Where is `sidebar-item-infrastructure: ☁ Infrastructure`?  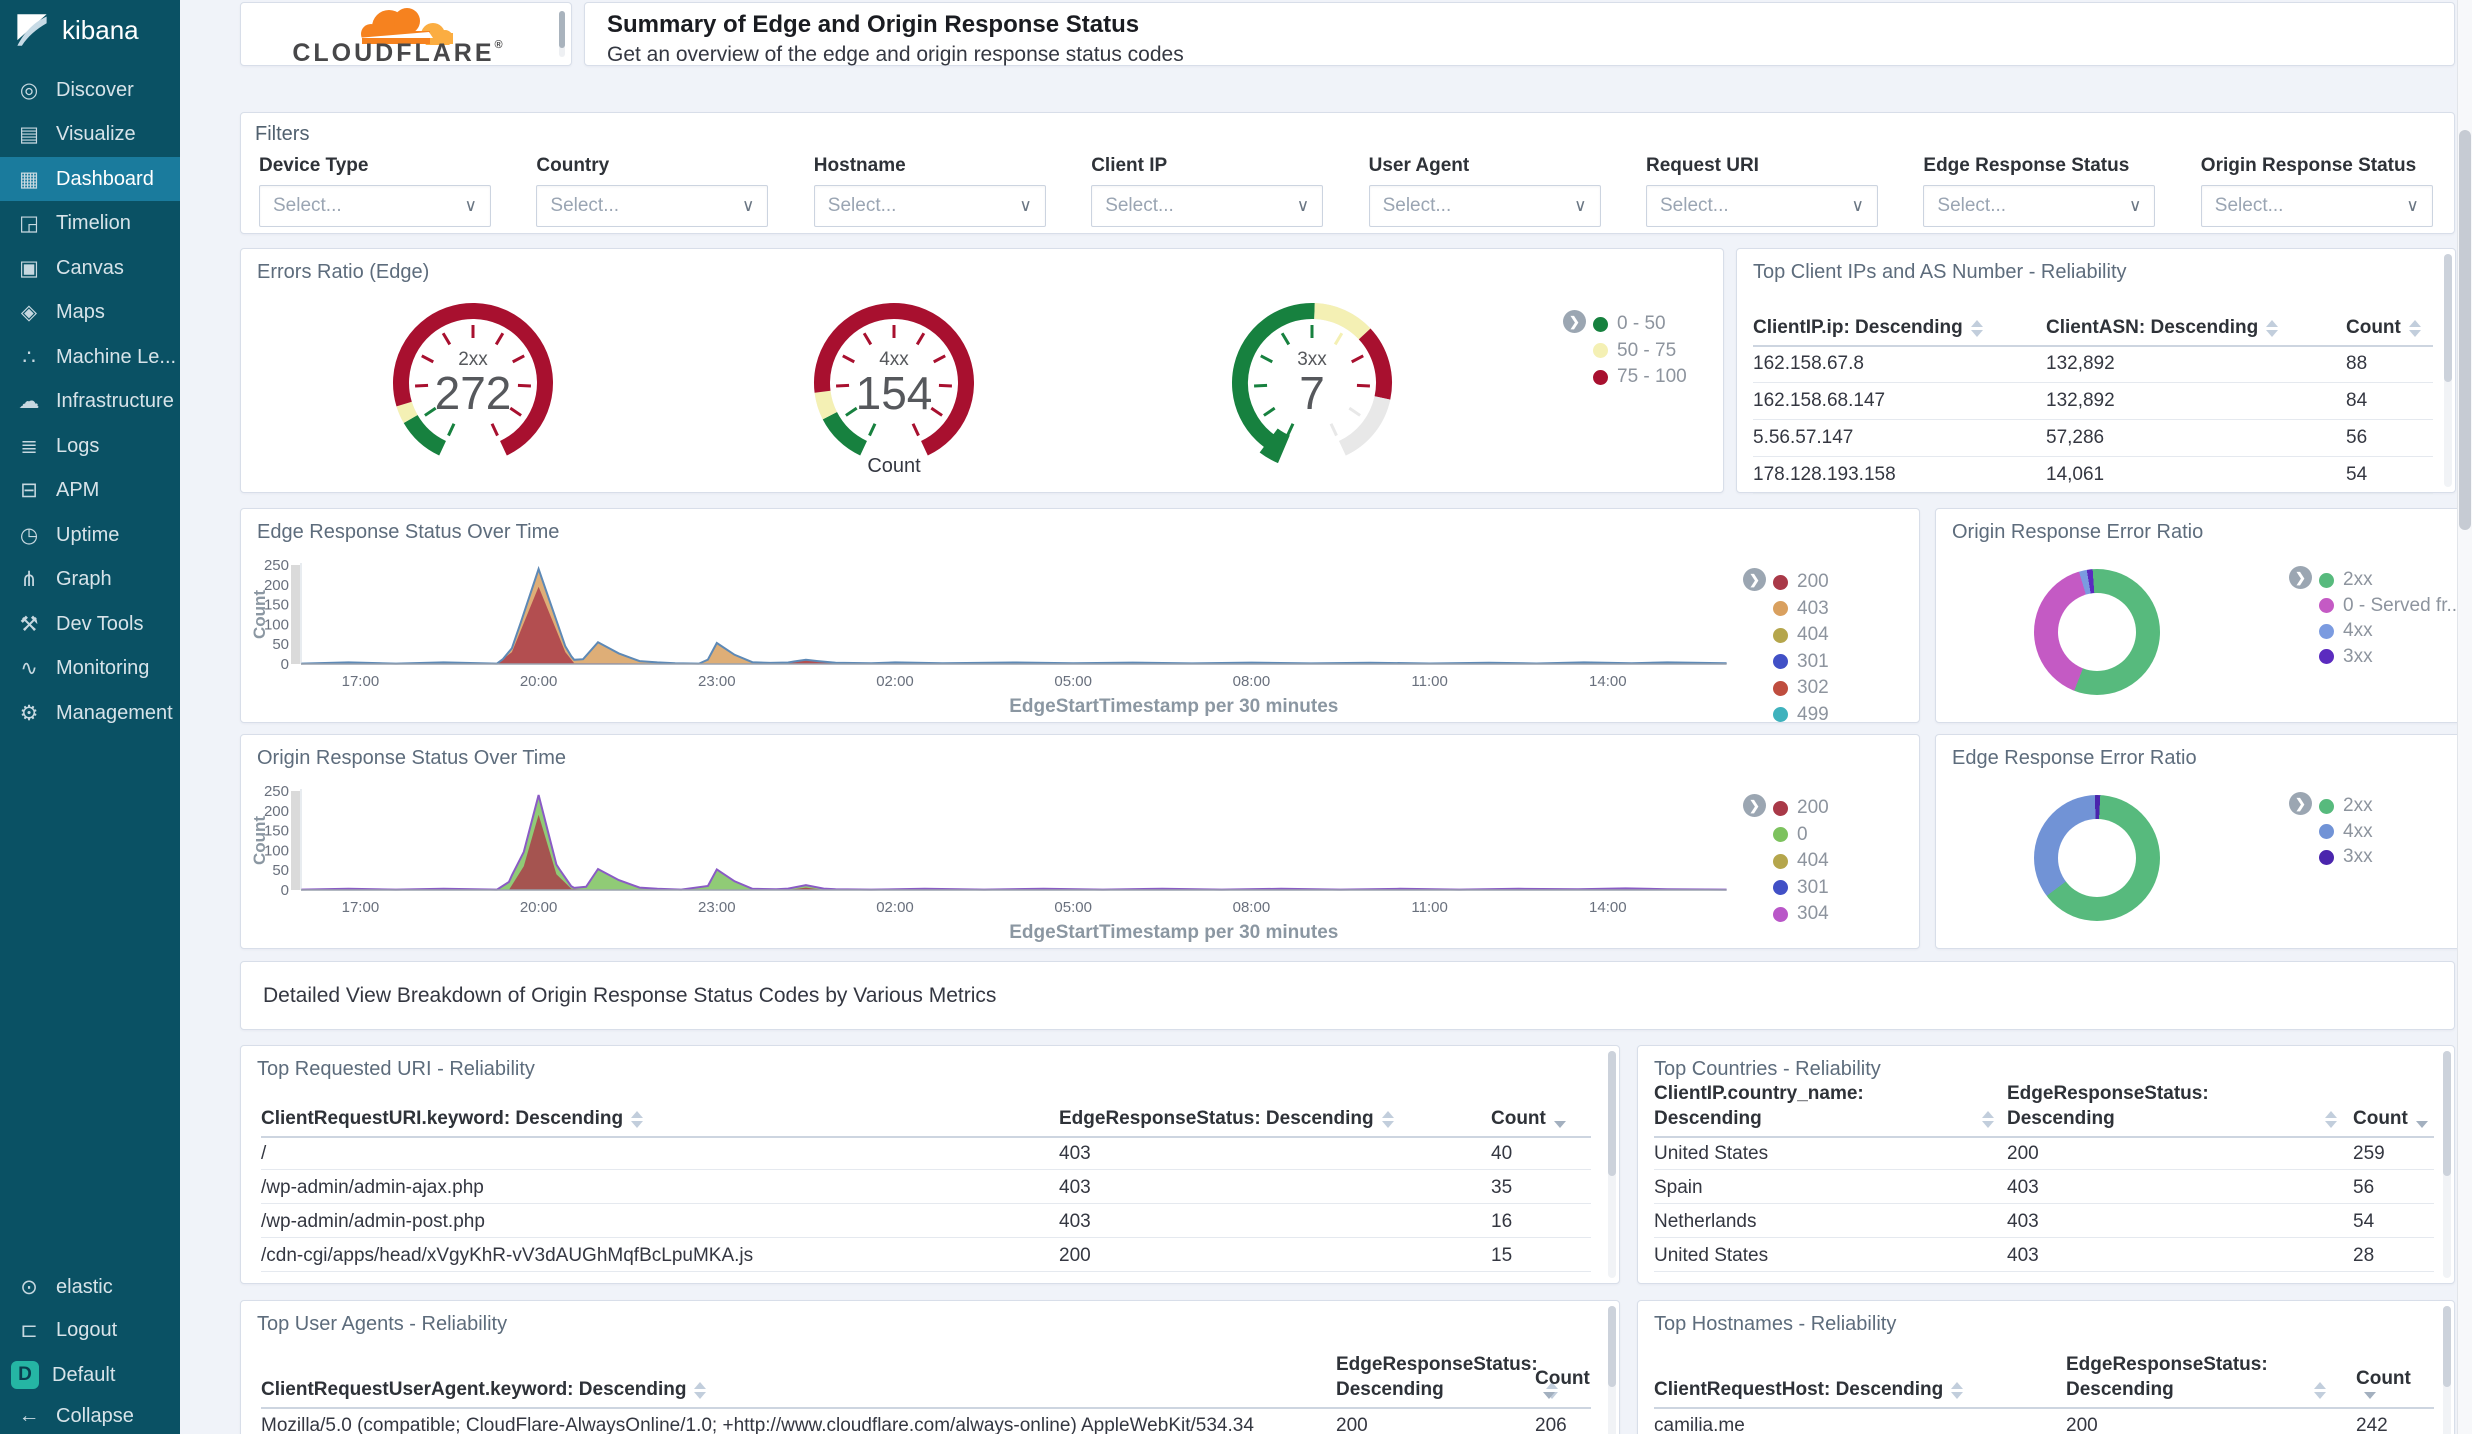
sidebar-item-infrastructure: ☁ Infrastructure is located at coordinates (90, 402).